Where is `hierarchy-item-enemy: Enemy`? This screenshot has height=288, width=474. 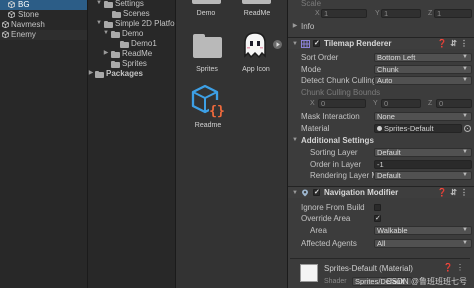
hierarchy-item-enemy: Enemy is located at coordinates (43, 35).